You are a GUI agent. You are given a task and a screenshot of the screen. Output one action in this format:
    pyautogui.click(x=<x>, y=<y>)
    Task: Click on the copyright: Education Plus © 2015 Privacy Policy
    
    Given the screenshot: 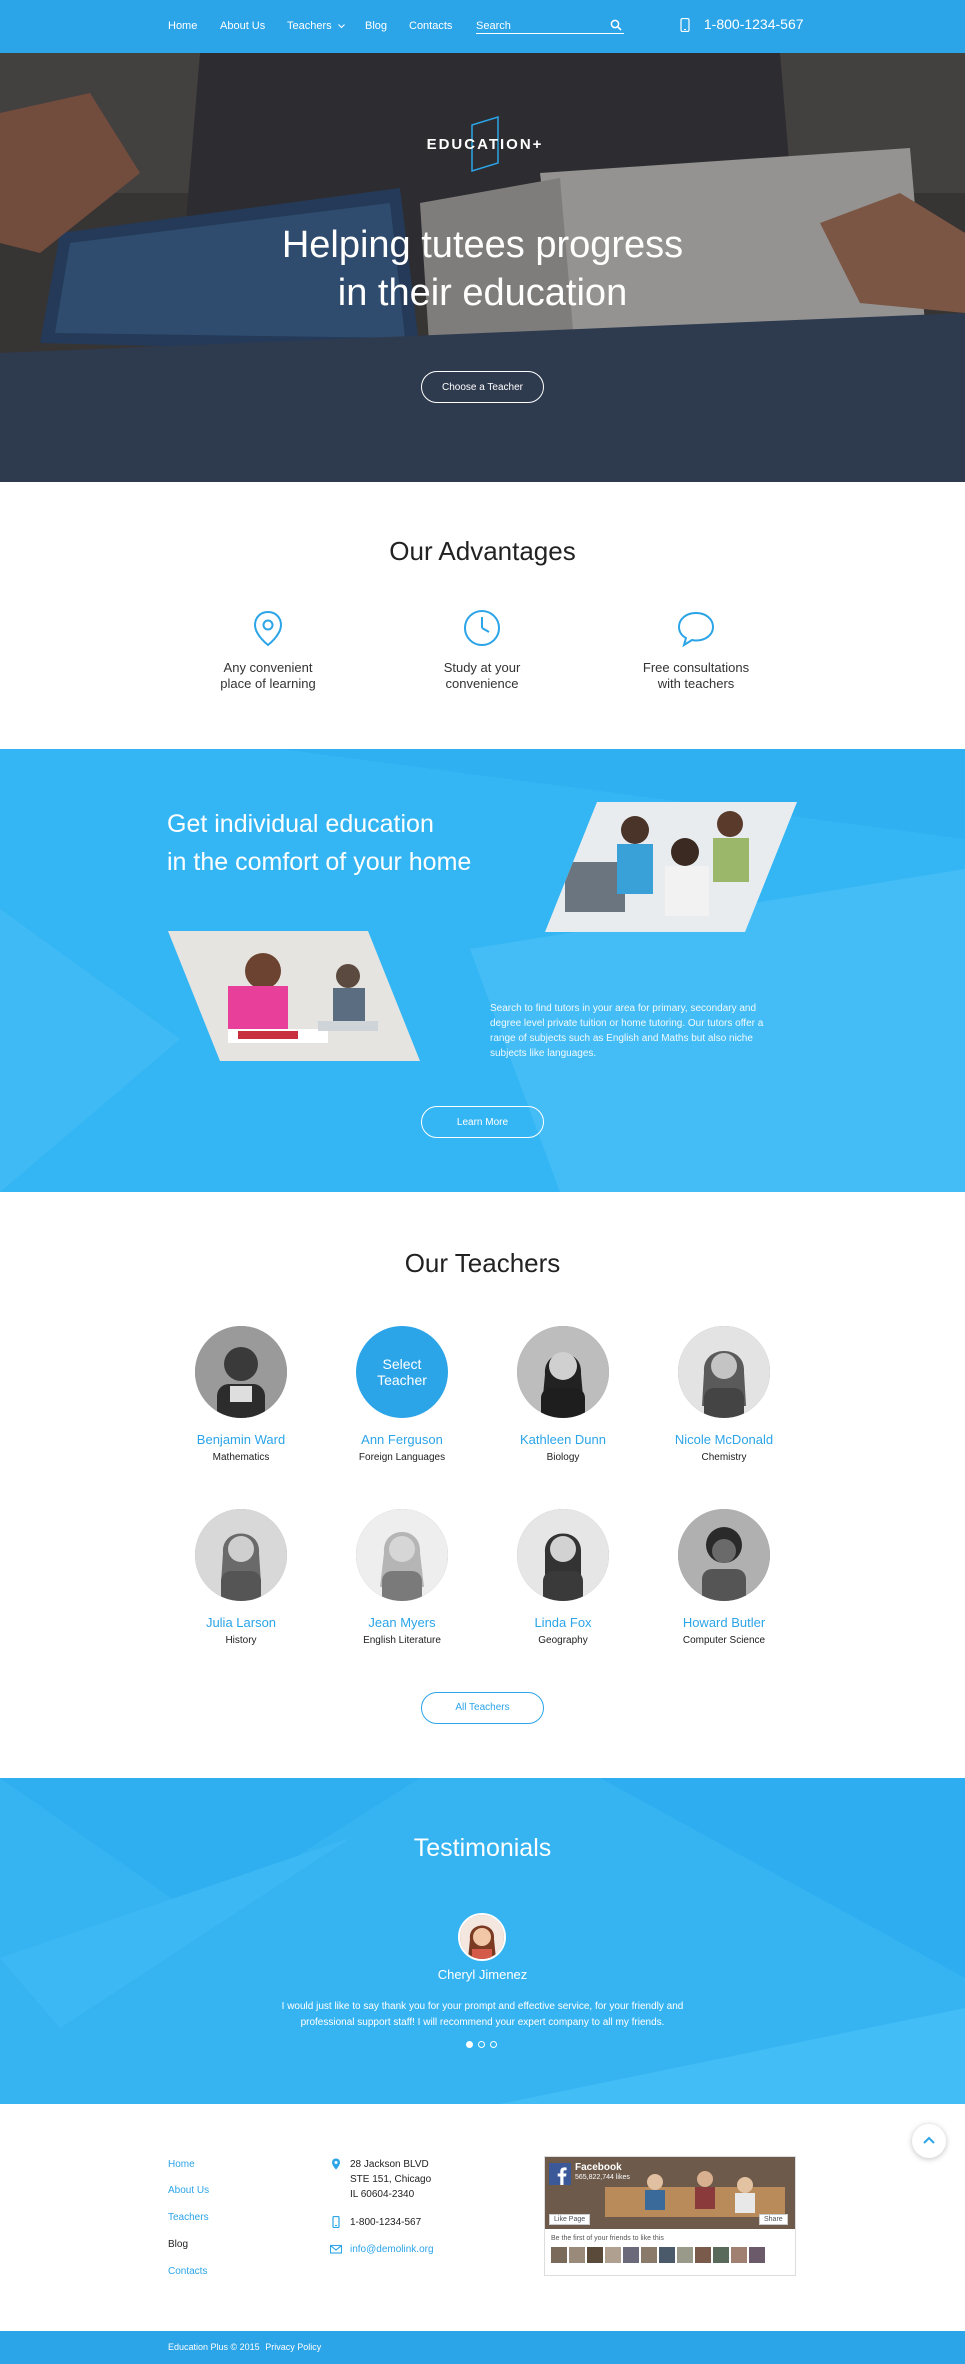 What is the action you would take?
    pyautogui.click(x=244, y=2347)
    